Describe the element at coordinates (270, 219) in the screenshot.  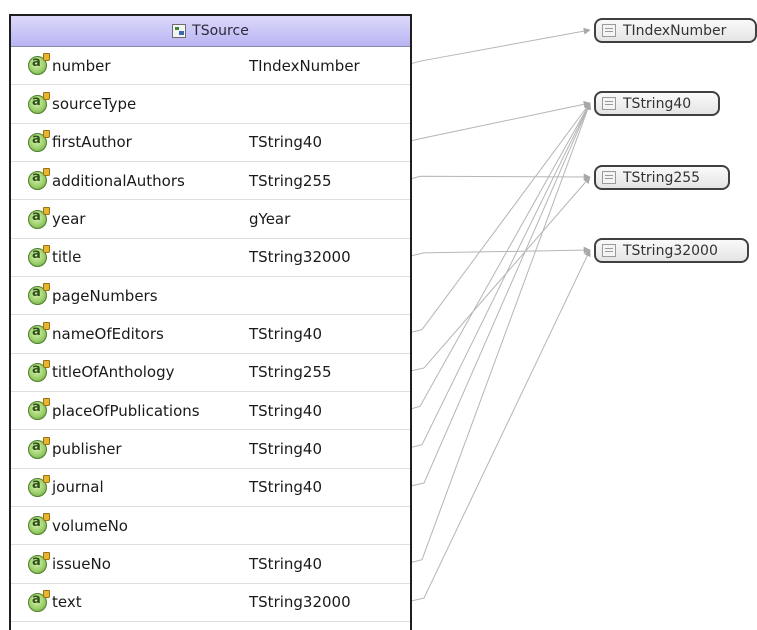
I see `attribute-type: gYear` at that location.